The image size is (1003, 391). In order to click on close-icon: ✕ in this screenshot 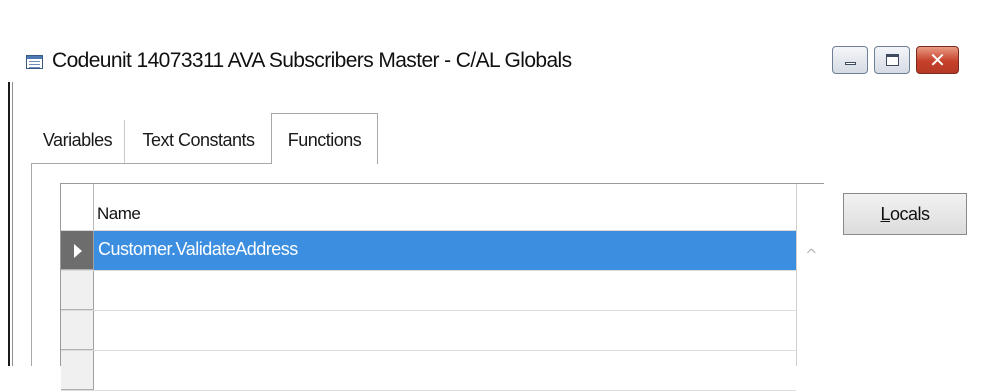, I will do `click(937, 60)`.